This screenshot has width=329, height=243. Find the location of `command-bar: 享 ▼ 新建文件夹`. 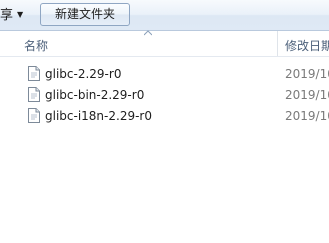

command-bar: 享 ▼ 新建文件夹 is located at coordinates (164, 15).